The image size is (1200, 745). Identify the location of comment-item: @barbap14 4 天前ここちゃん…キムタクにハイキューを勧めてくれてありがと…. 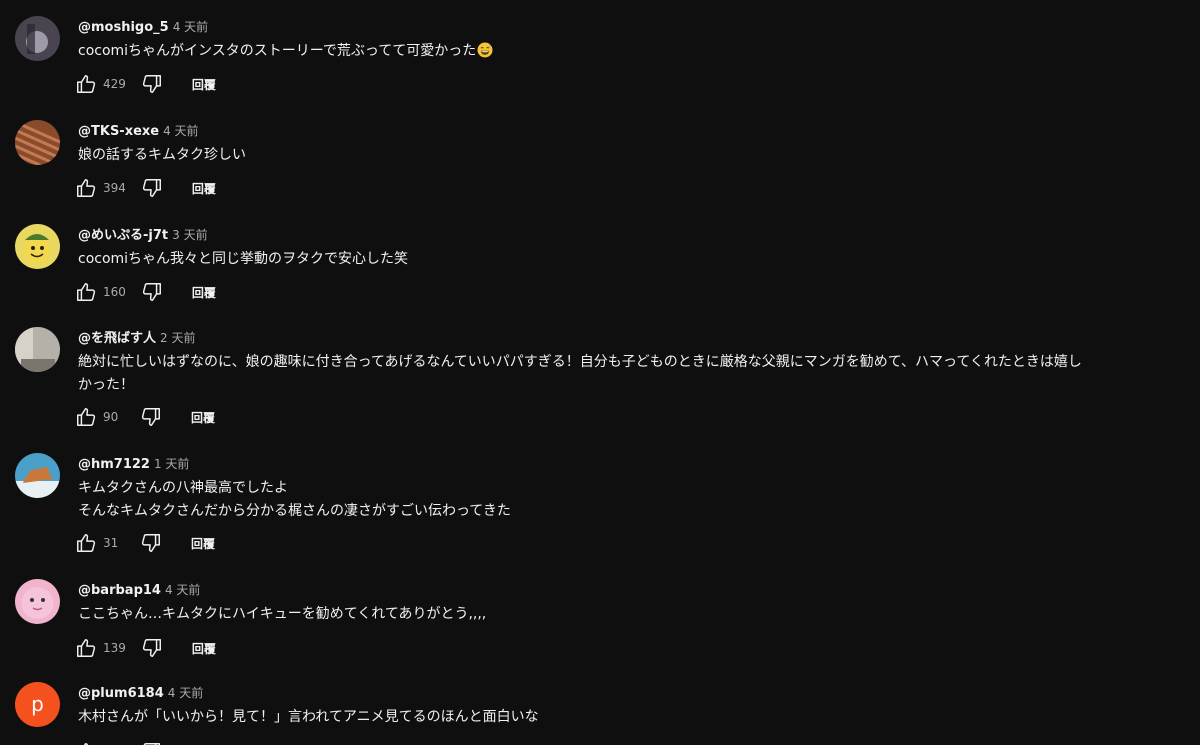
(600, 621).